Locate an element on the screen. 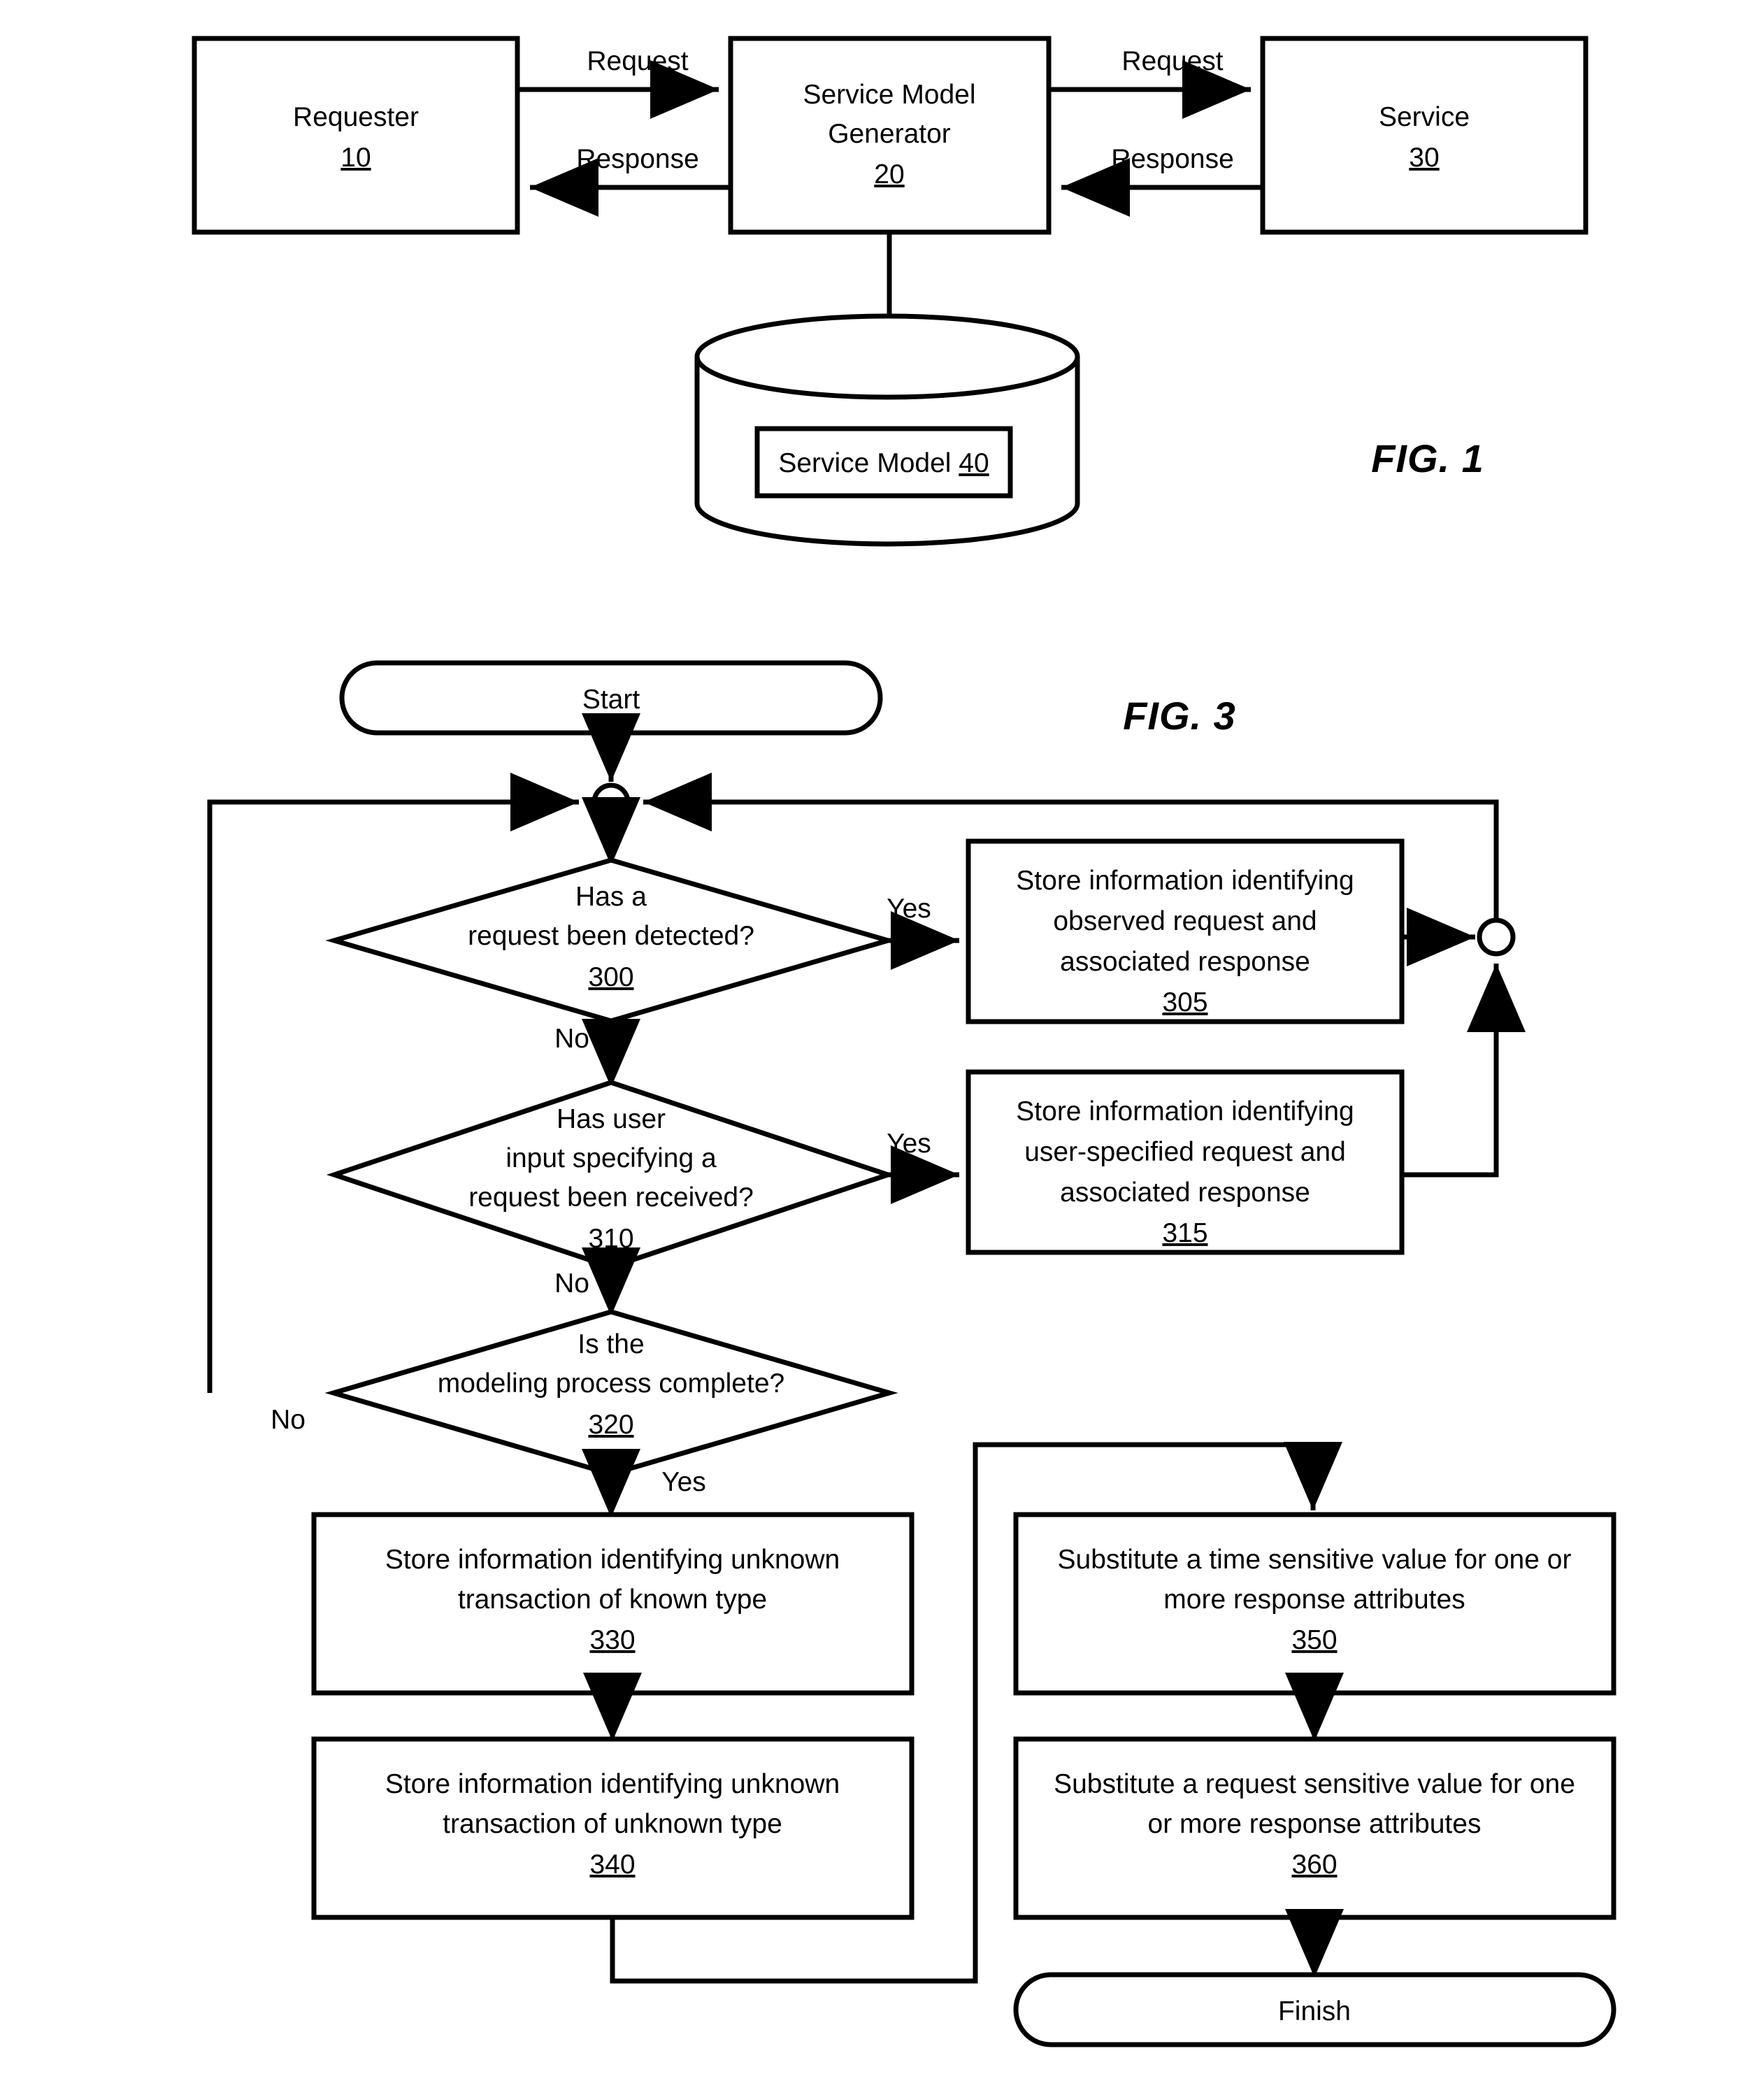 The height and width of the screenshot is (2081, 1764). decision-300-ref-value: 300 is located at coordinates (611, 977).